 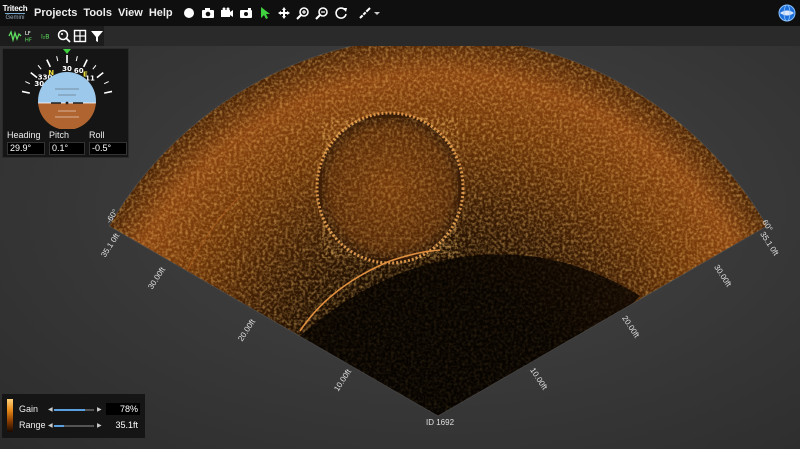 I want to click on color-scale-bar, so click(x=10, y=415).